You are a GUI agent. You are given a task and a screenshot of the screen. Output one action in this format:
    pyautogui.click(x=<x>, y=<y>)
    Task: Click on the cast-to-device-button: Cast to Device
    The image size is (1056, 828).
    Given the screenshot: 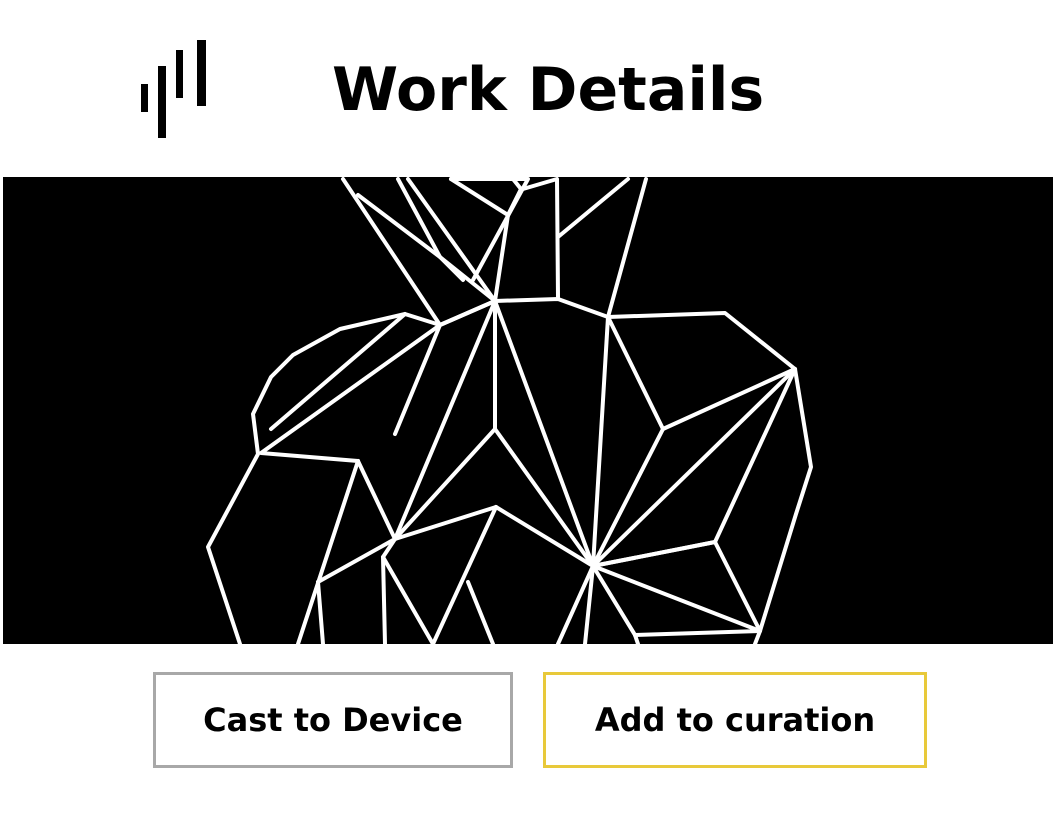 What is the action you would take?
    pyautogui.click(x=333, y=720)
    